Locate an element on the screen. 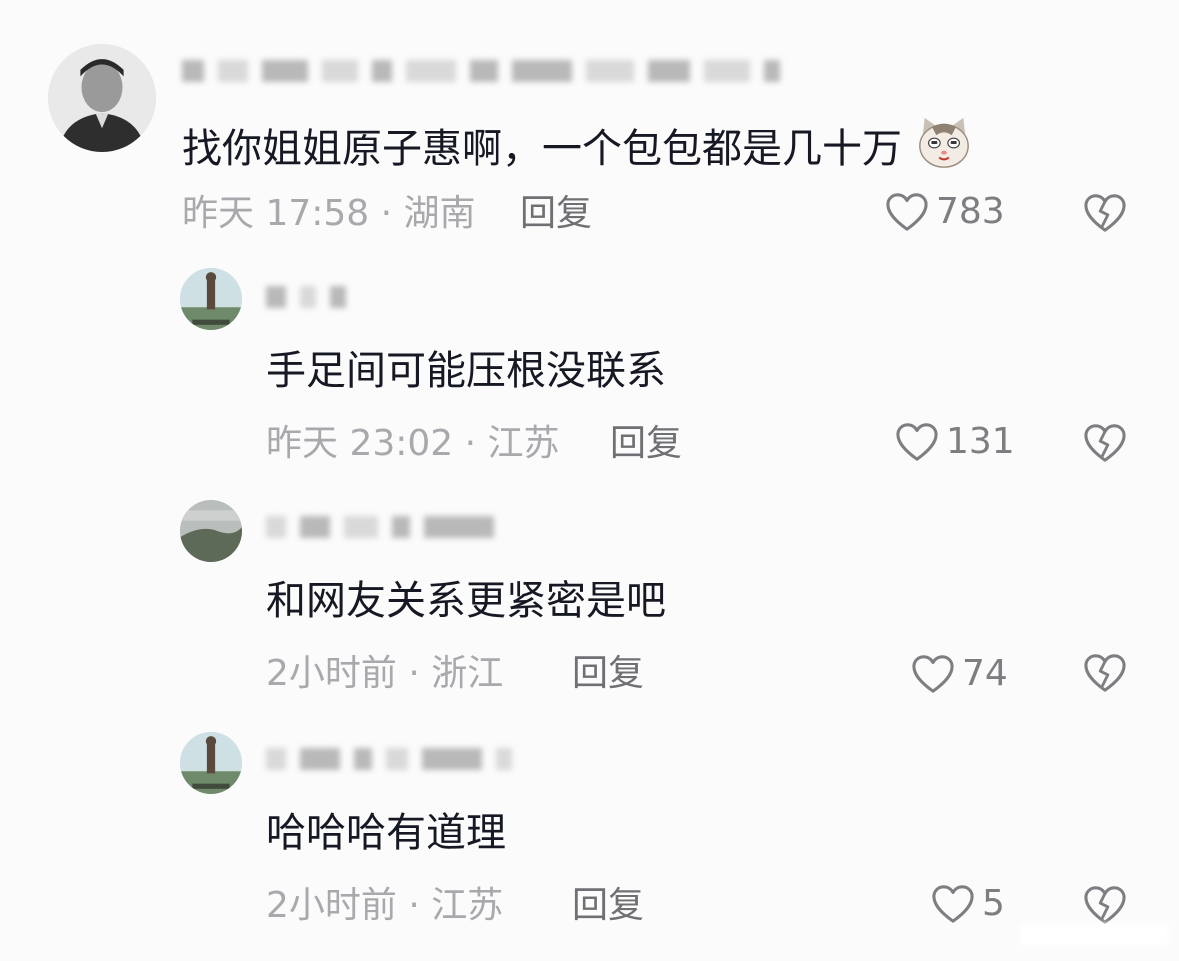 The height and width of the screenshot is (961, 1179). cat-face-emoji-icon is located at coordinates (943, 142).